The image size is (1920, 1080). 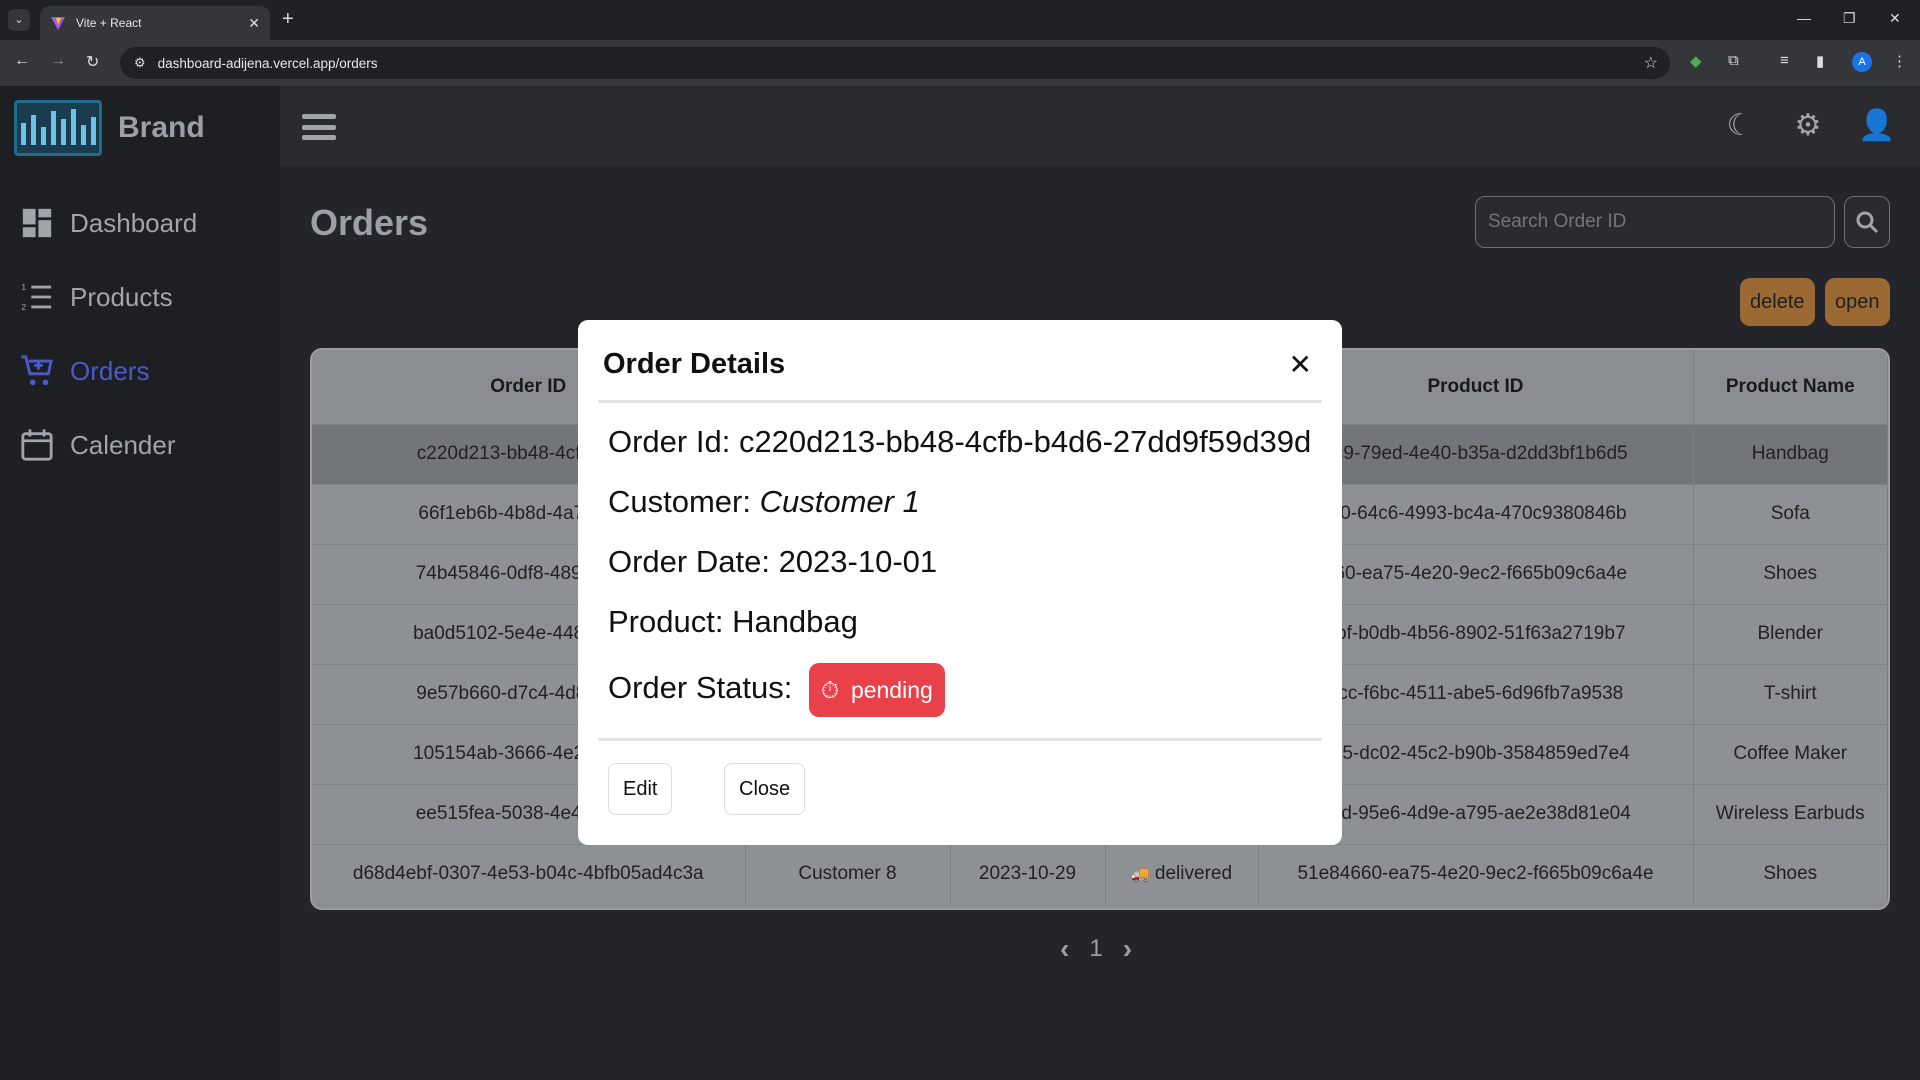 What do you see at coordinates (23, 307) in the screenshot?
I see `svg-text: 2` at bounding box center [23, 307].